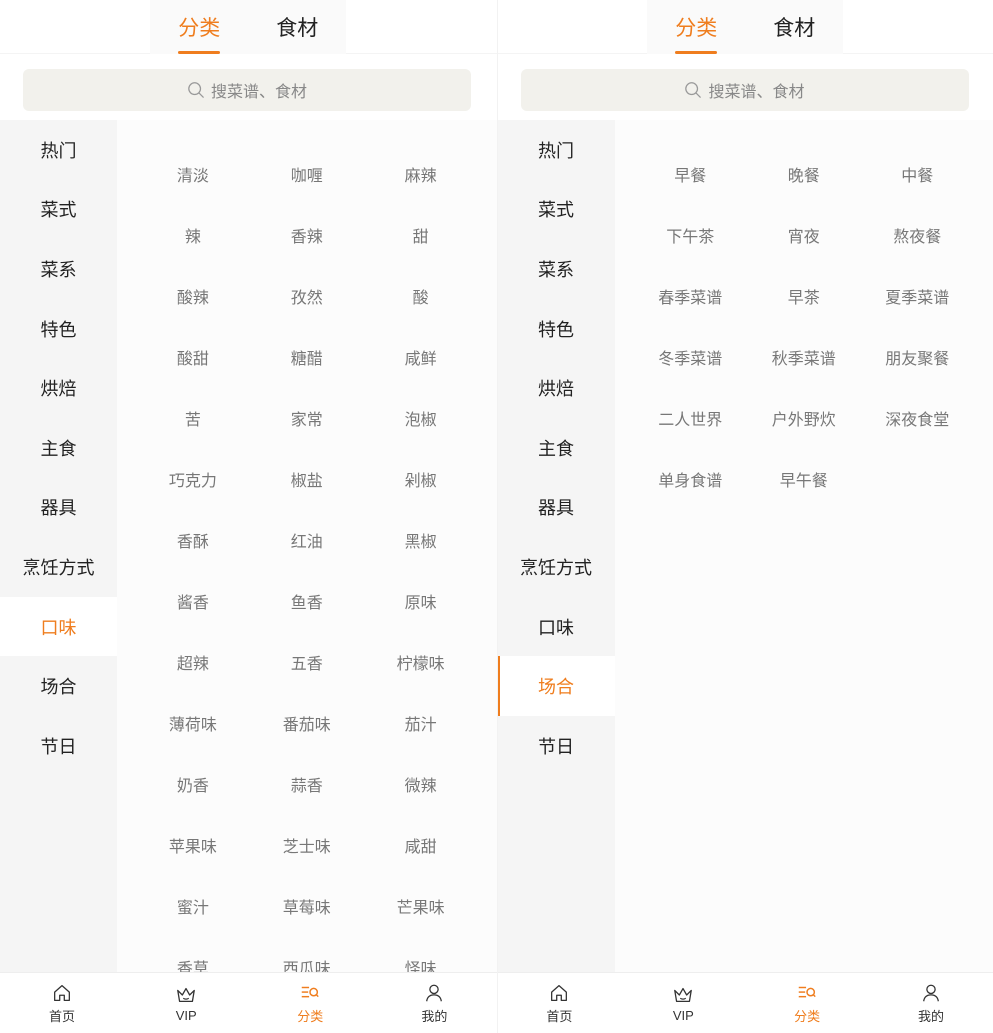 The width and height of the screenshot is (993, 1033). Describe the element at coordinates (421, 356) in the screenshot. I see `grid-item: 咸鲜` at that location.